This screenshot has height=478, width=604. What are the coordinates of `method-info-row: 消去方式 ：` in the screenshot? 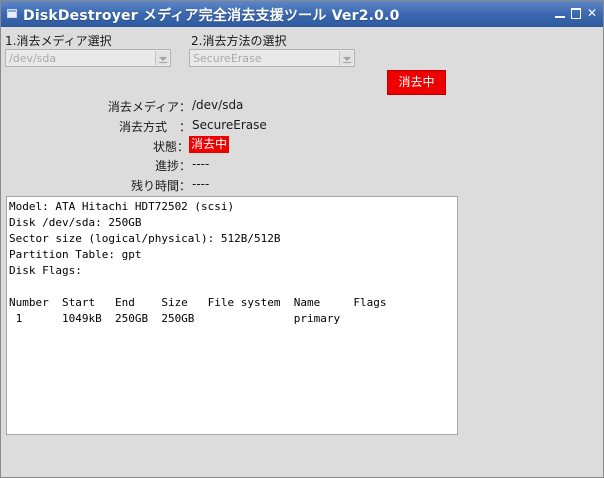 It's located at (96, 127).